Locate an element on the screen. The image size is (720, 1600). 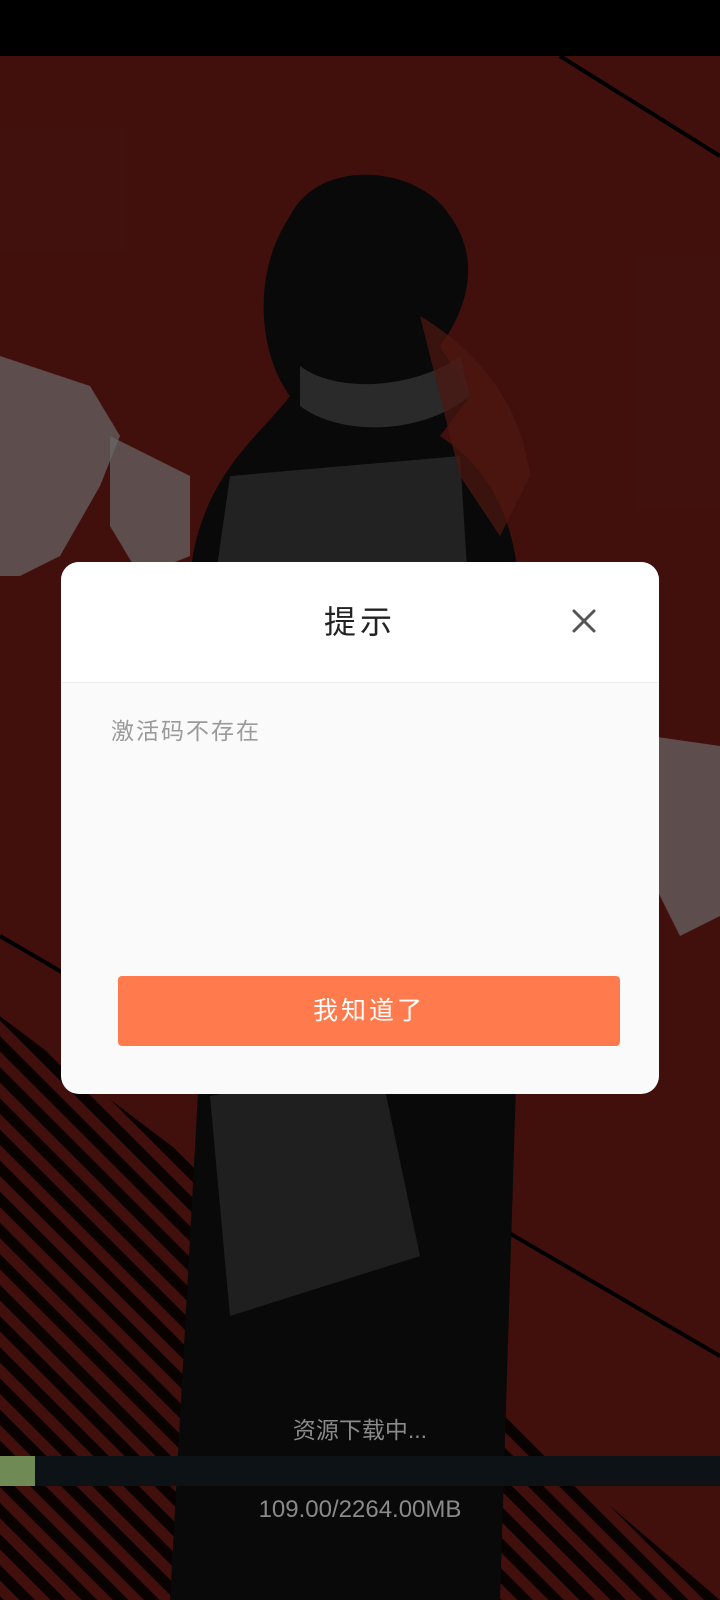
dialog-header: 提示 is located at coordinates (360, 622).